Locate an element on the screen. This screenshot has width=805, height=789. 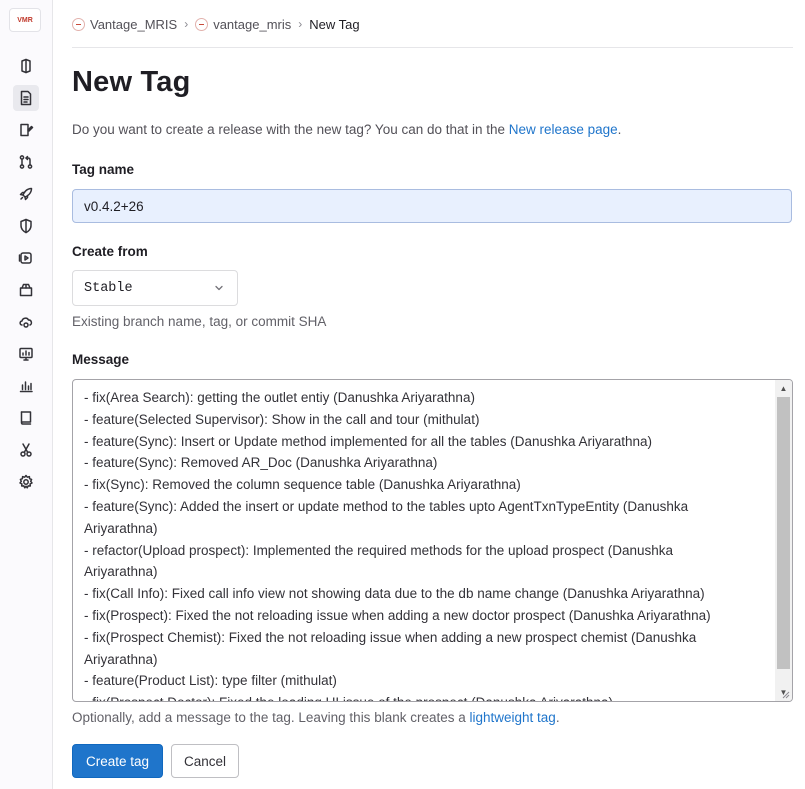
new-release-page-link: New release page is located at coordinates (563, 129).